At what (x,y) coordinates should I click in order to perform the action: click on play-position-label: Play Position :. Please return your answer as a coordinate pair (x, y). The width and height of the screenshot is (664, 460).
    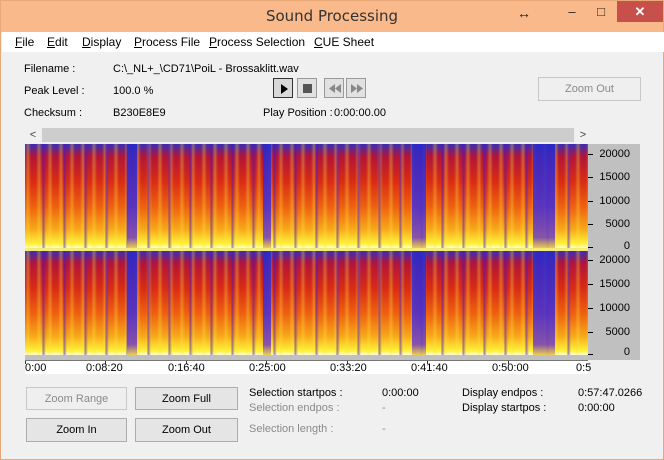
    Looking at the image, I should click on (298, 113).